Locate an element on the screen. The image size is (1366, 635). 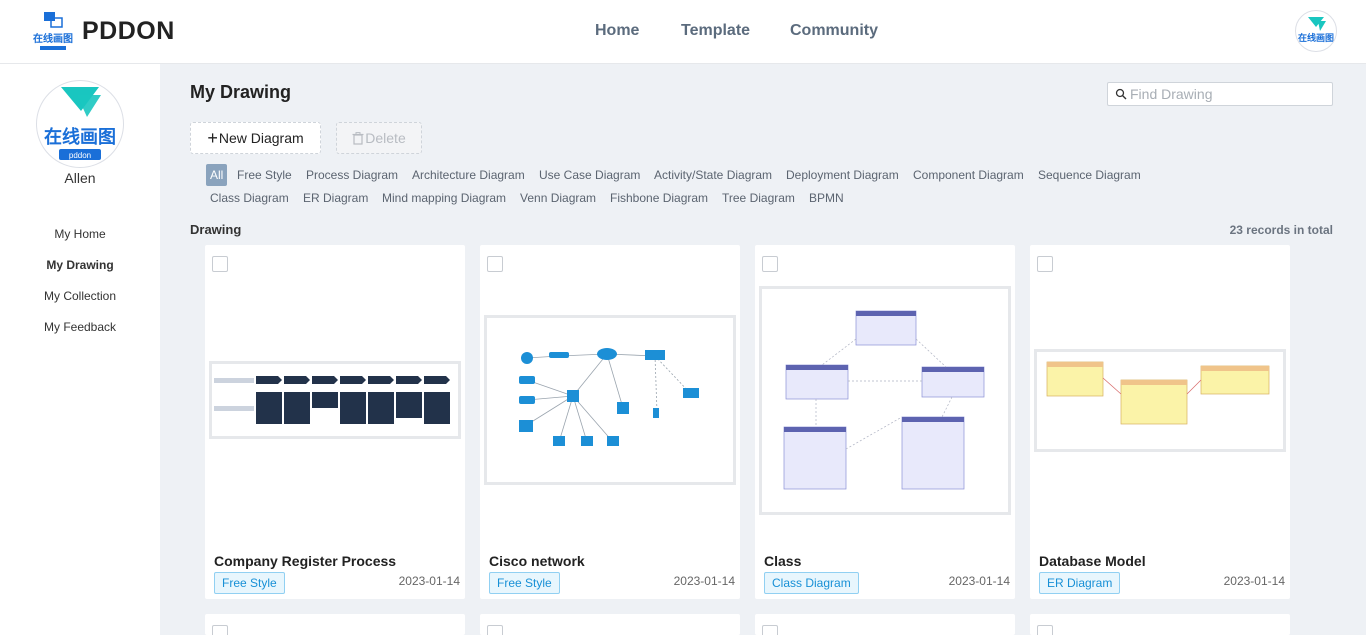
class-thumbnail-icon is located at coordinates (884, 400).